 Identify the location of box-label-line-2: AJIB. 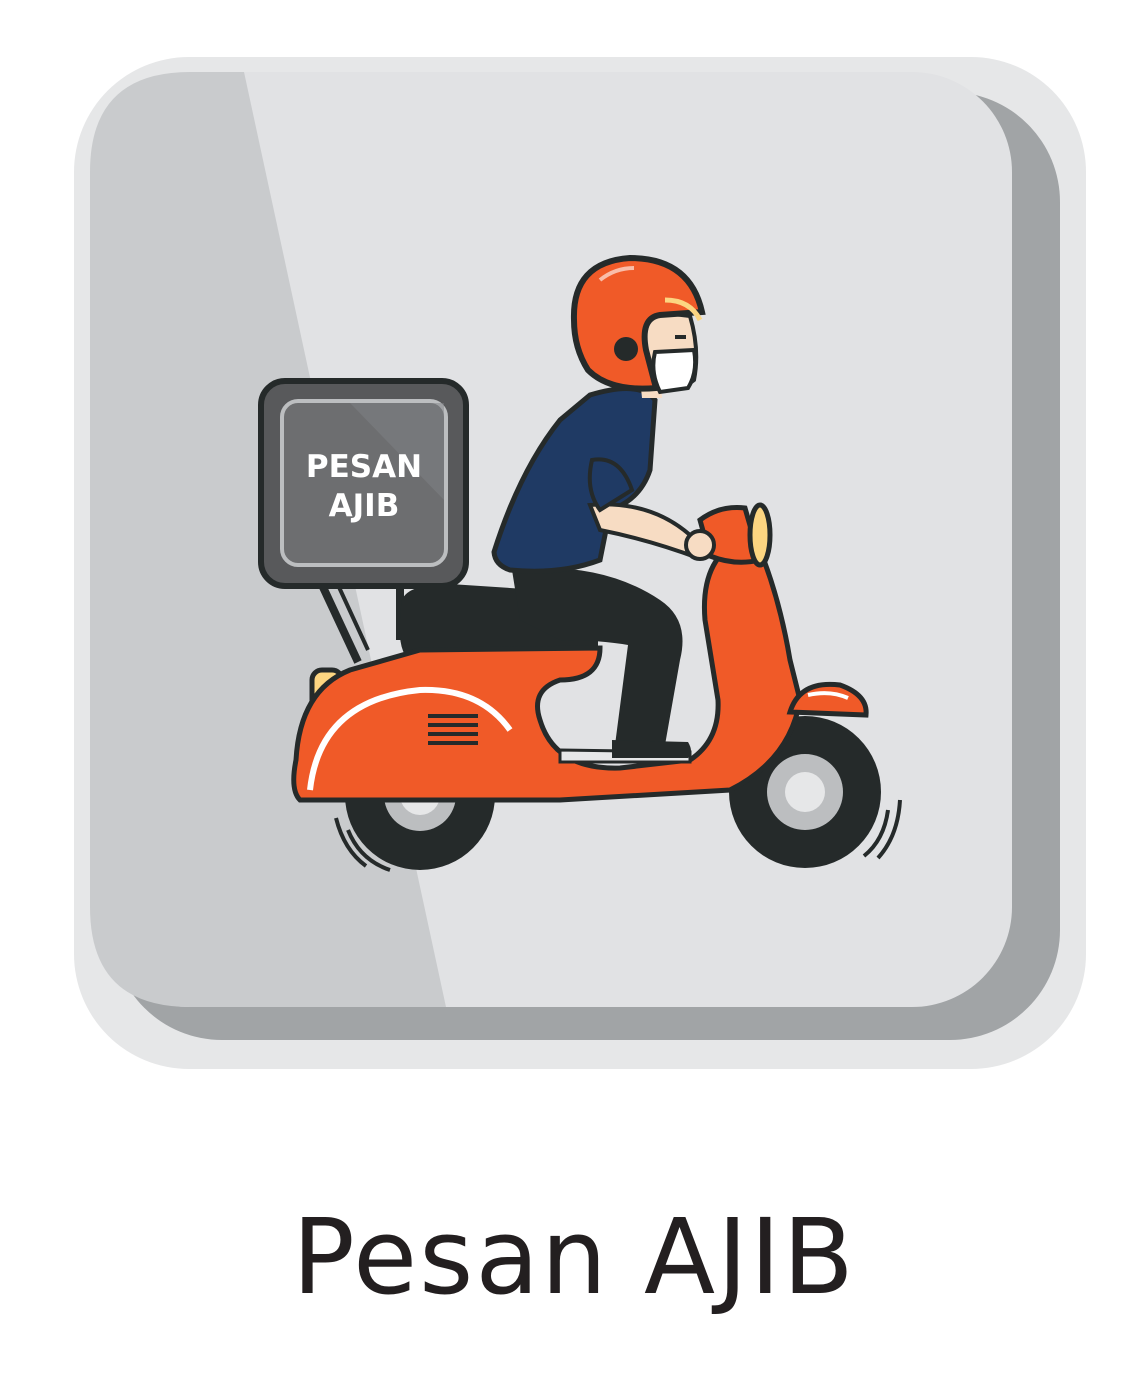
(364, 506).